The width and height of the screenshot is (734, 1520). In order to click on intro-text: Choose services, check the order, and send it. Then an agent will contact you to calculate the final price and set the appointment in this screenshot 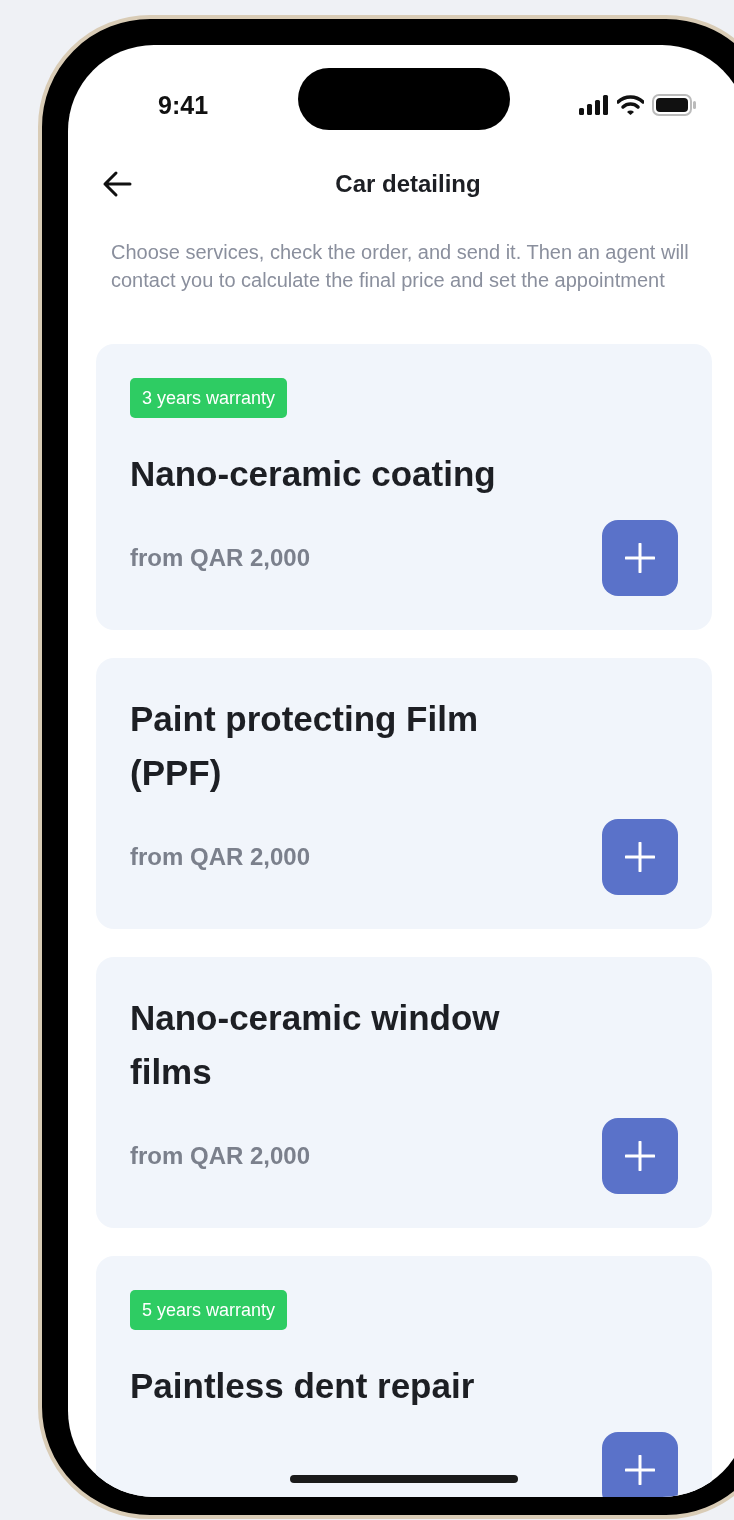, I will do `click(400, 266)`.